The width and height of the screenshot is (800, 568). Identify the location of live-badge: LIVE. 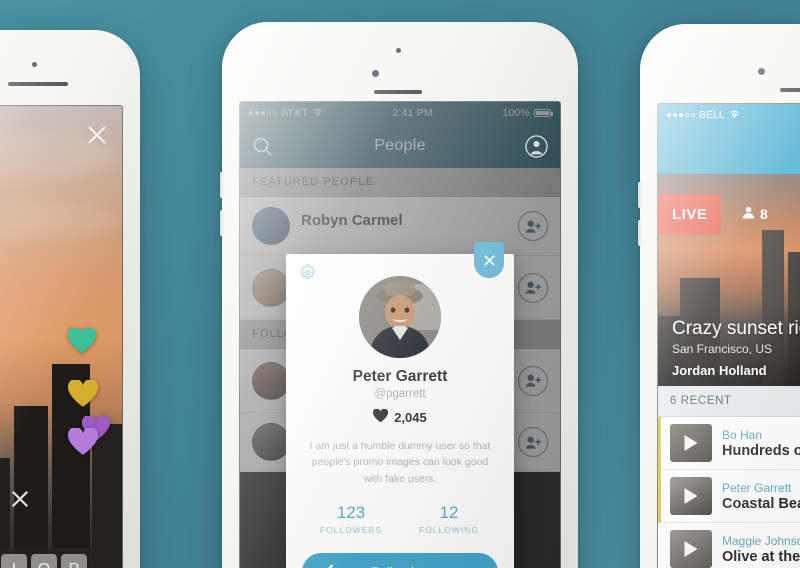
(690, 214).